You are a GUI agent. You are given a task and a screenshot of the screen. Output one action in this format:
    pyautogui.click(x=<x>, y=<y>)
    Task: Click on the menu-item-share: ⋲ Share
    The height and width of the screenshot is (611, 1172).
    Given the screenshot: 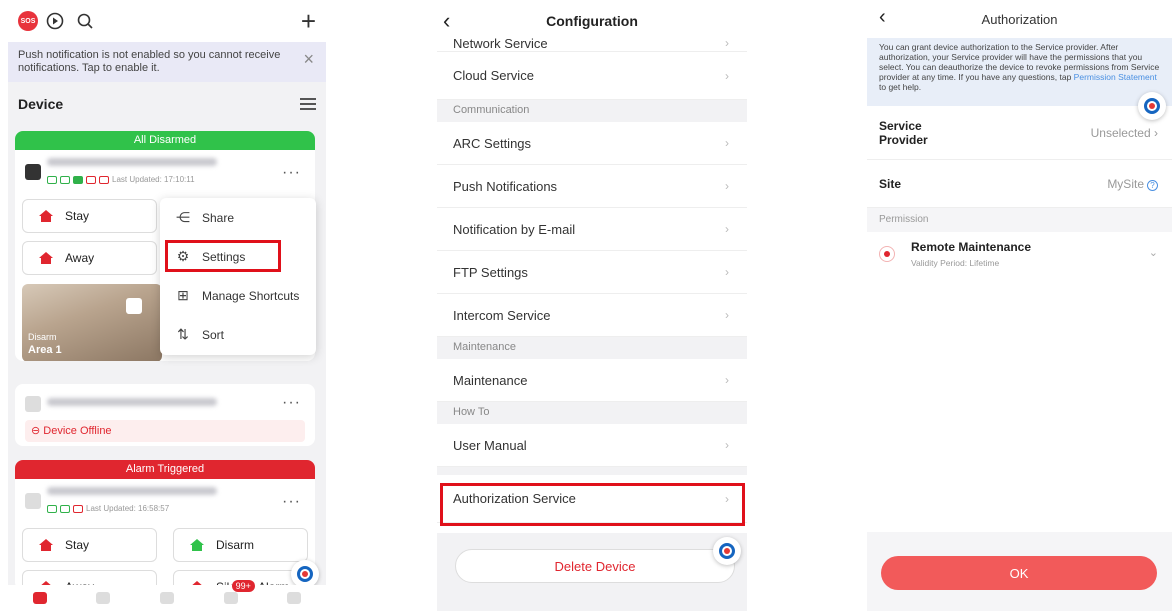 What is the action you would take?
    pyautogui.click(x=238, y=217)
    